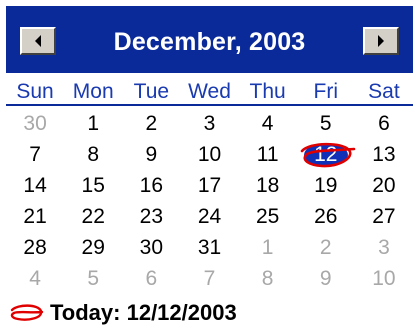  I want to click on day-cell: 13, so click(384, 154).